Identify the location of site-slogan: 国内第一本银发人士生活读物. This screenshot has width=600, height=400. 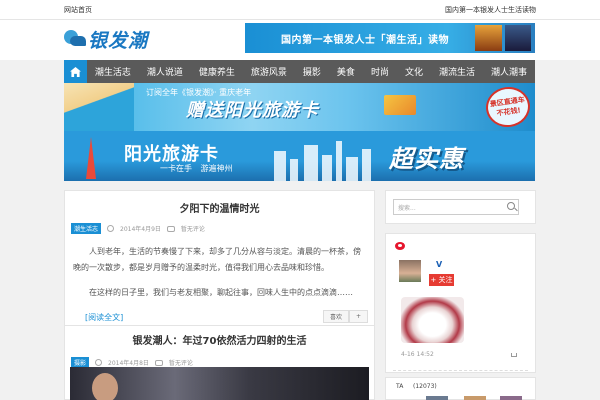
(490, 10).